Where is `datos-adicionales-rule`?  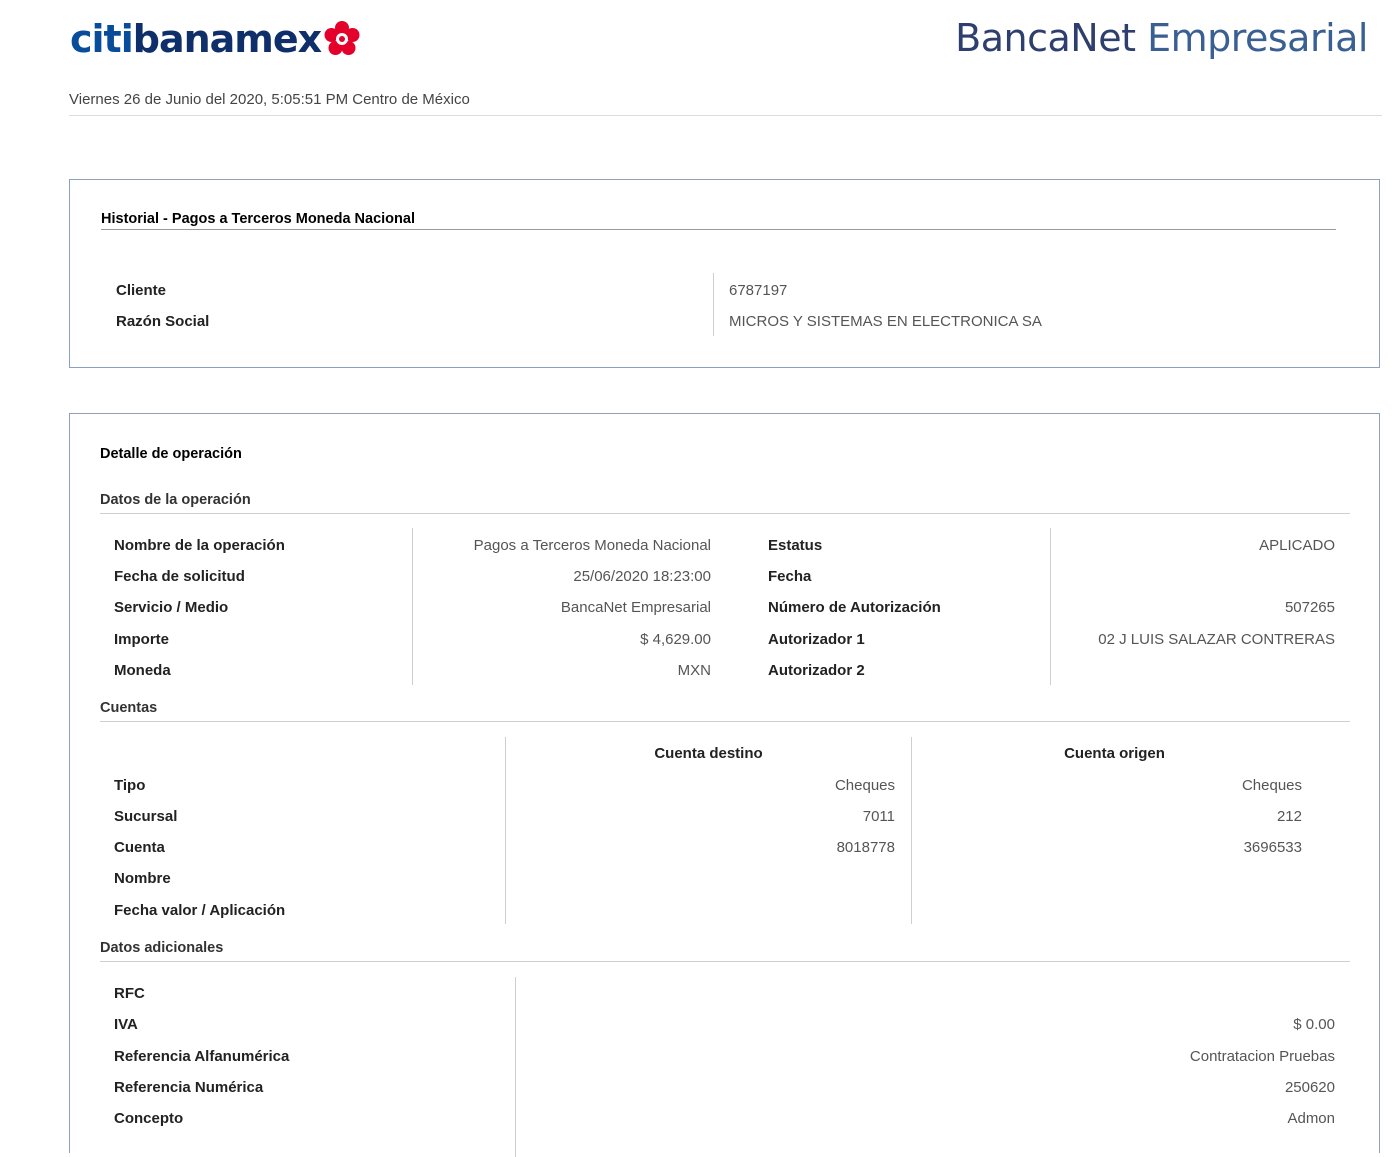 datos-adicionales-rule is located at coordinates (725, 961).